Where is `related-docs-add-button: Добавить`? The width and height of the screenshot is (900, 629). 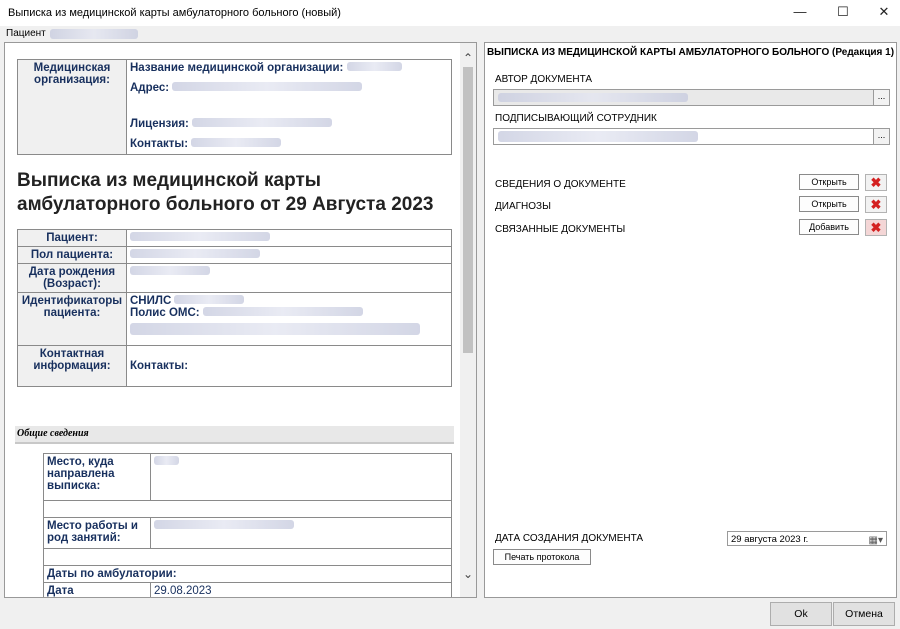
related-docs-add-button: Добавить is located at coordinates (829, 227).